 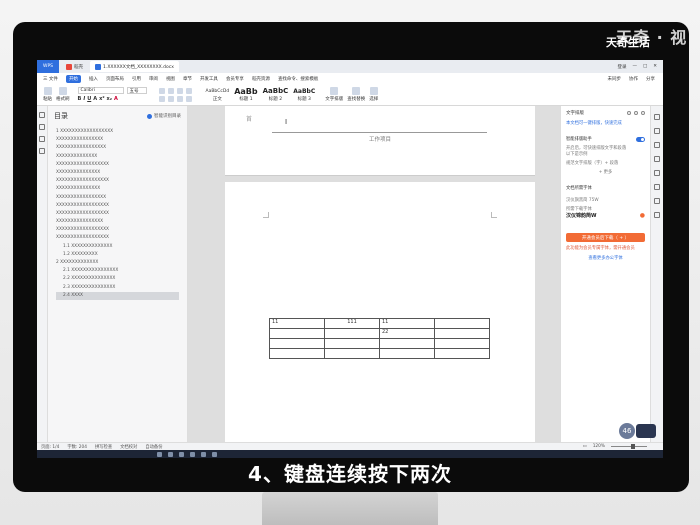 I want to click on command-search: 查找命令、搜索模板, so click(x=298, y=79).